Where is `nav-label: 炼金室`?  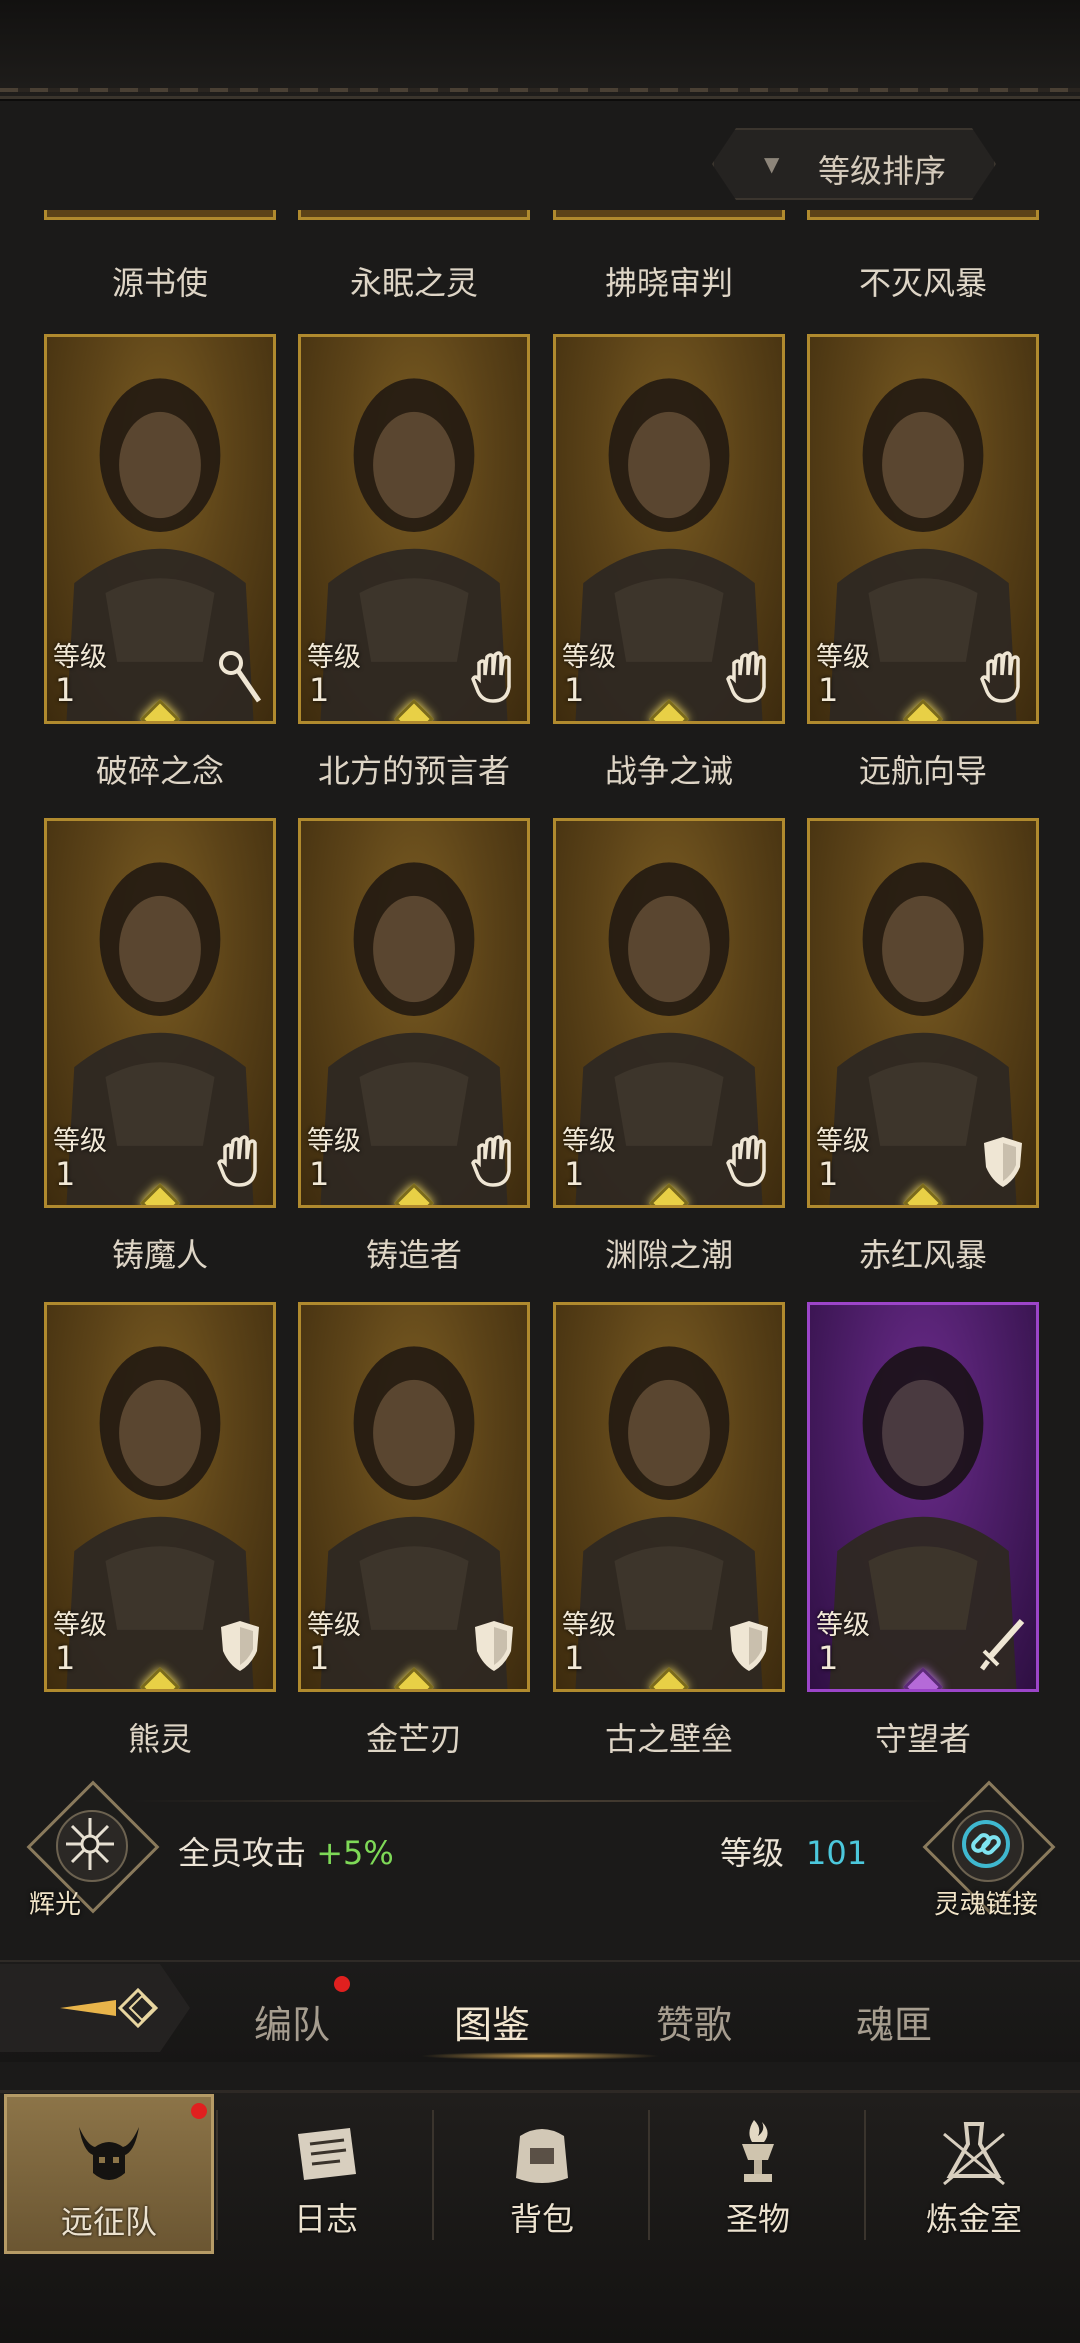 nav-label: 炼金室 is located at coordinates (973, 2219).